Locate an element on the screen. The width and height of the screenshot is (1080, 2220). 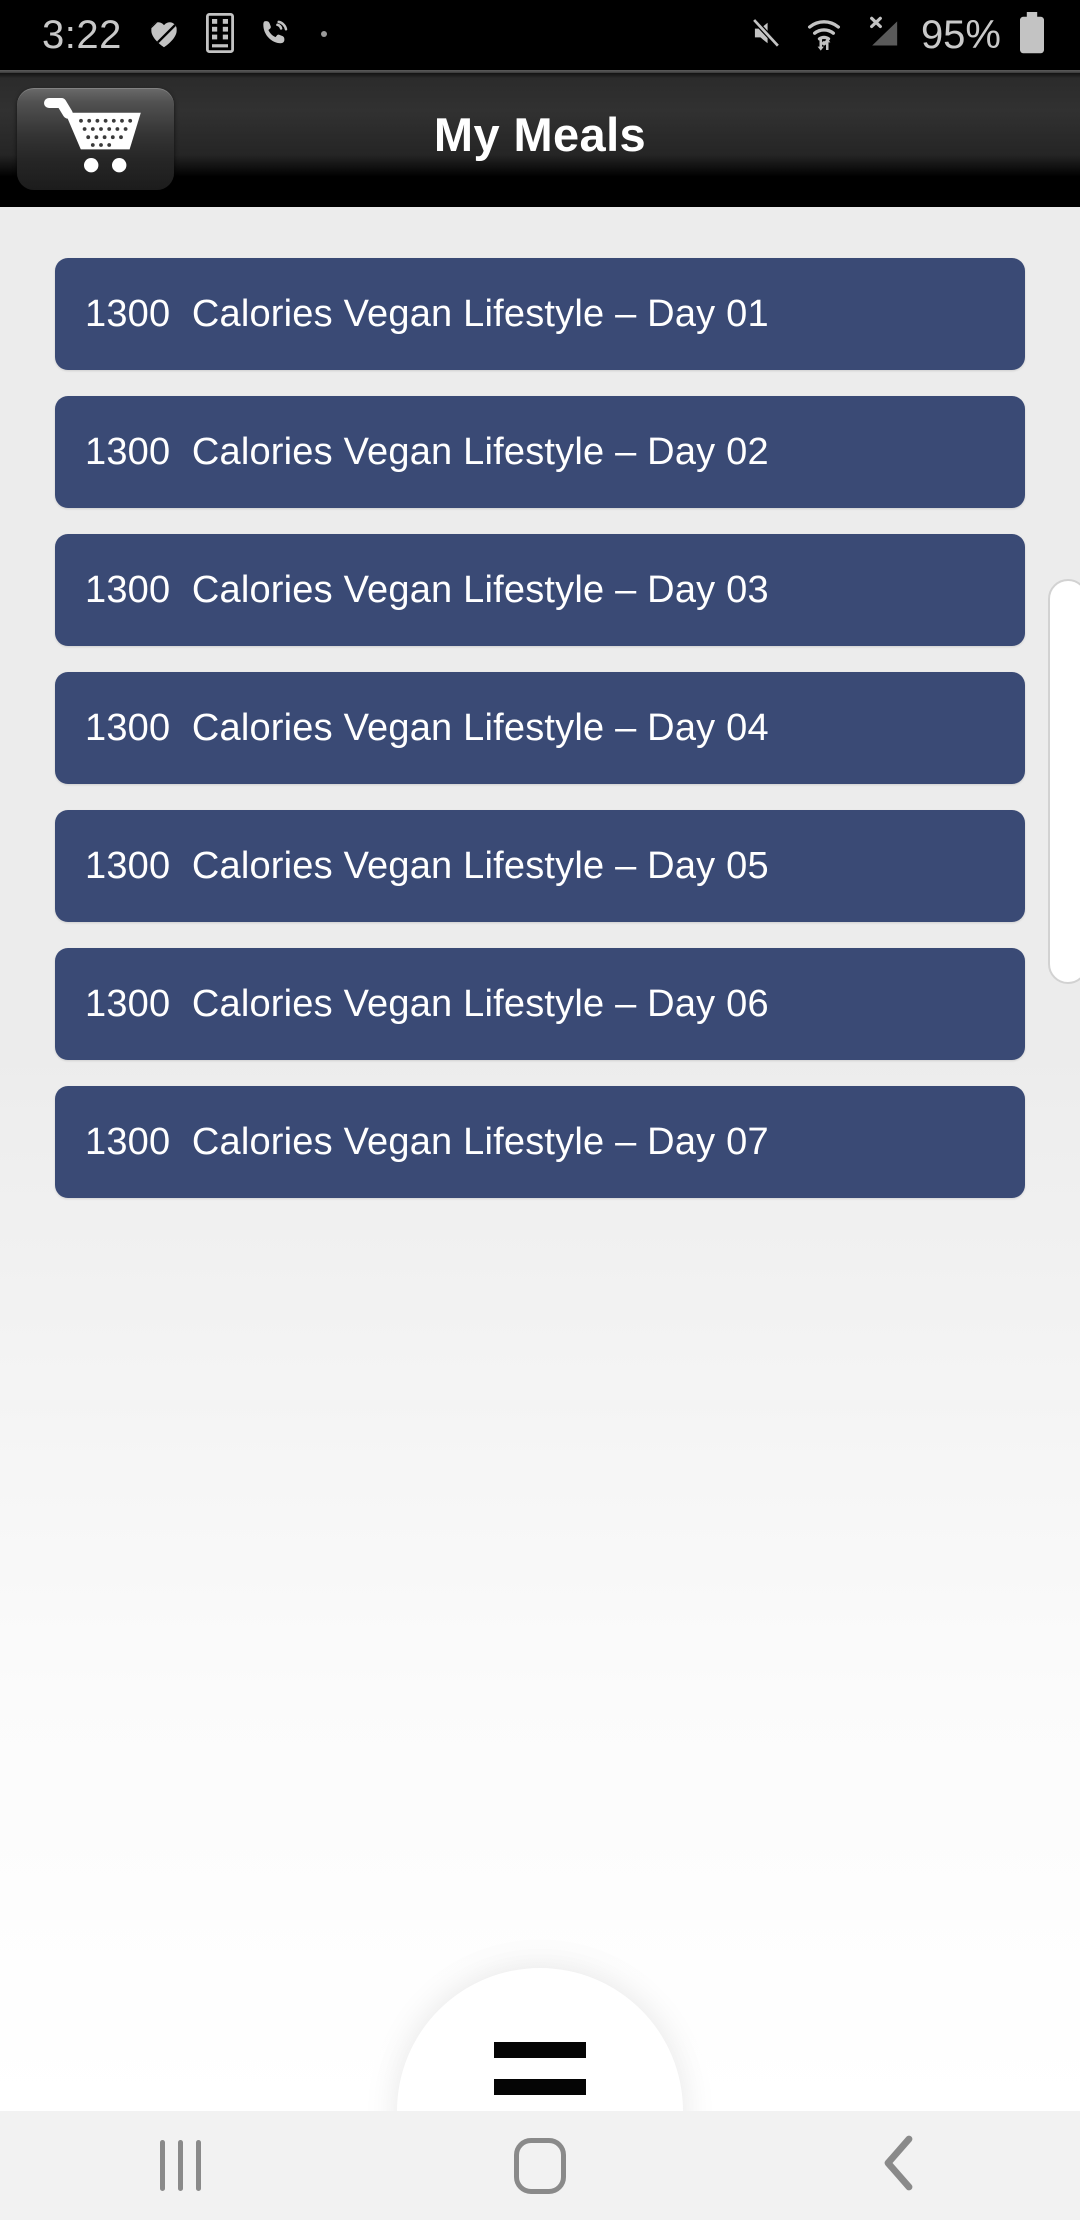
list-item: 1300 Calories Vegan Lifestyle – Day 07 is located at coordinates (540, 1142).